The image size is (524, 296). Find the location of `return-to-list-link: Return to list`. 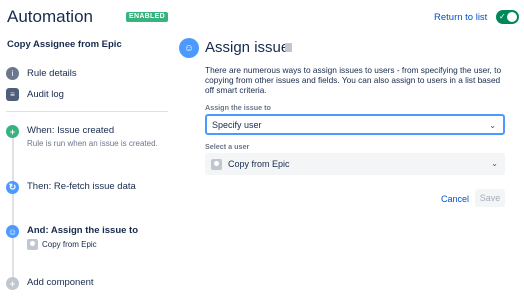

return-to-list-link: Return to list is located at coordinates (460, 17).